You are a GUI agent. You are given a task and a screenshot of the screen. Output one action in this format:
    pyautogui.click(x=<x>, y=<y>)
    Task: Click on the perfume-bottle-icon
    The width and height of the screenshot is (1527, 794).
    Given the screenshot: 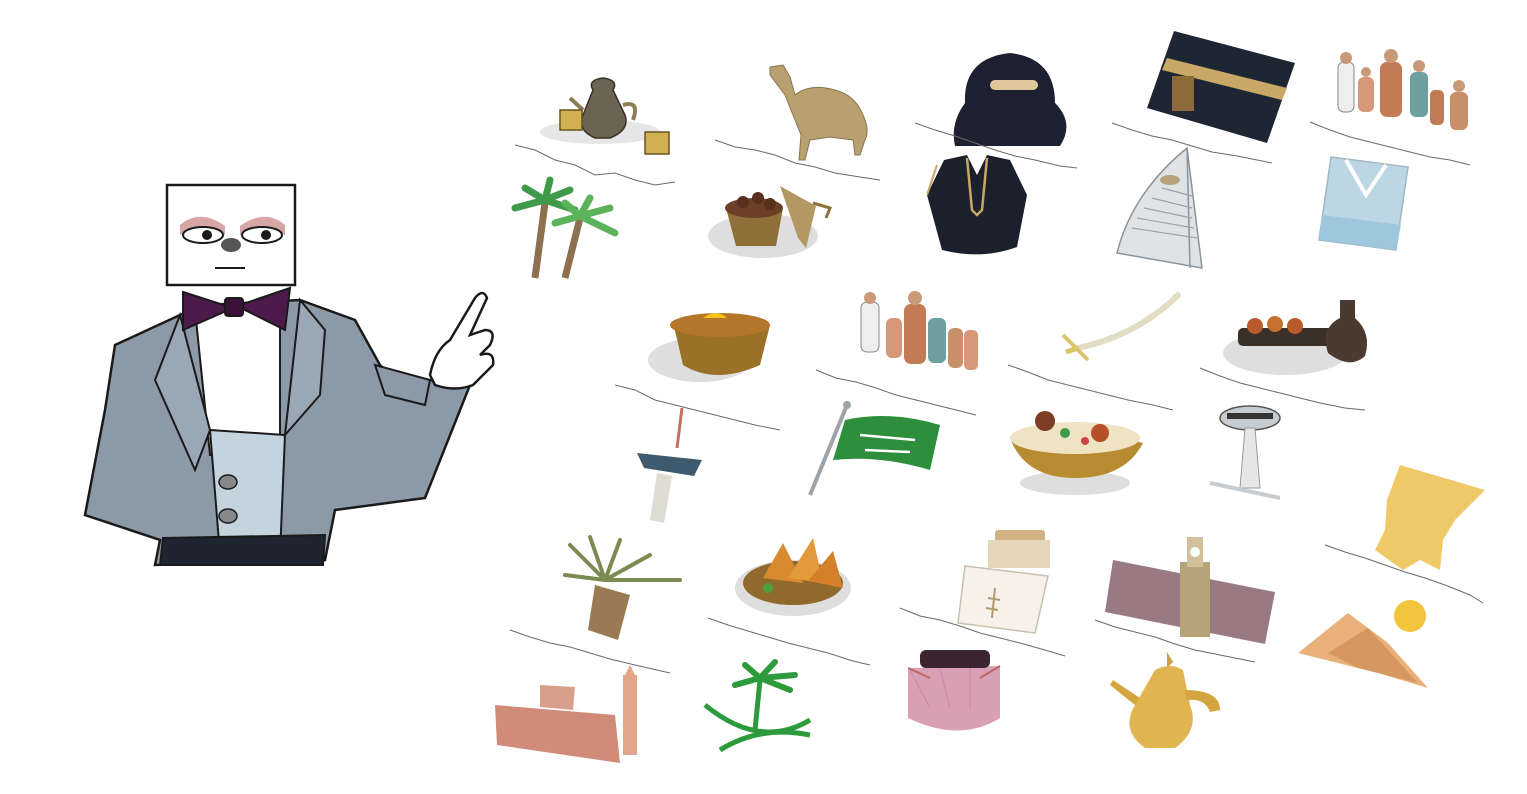 What is the action you would take?
    pyautogui.click(x=984, y=595)
    